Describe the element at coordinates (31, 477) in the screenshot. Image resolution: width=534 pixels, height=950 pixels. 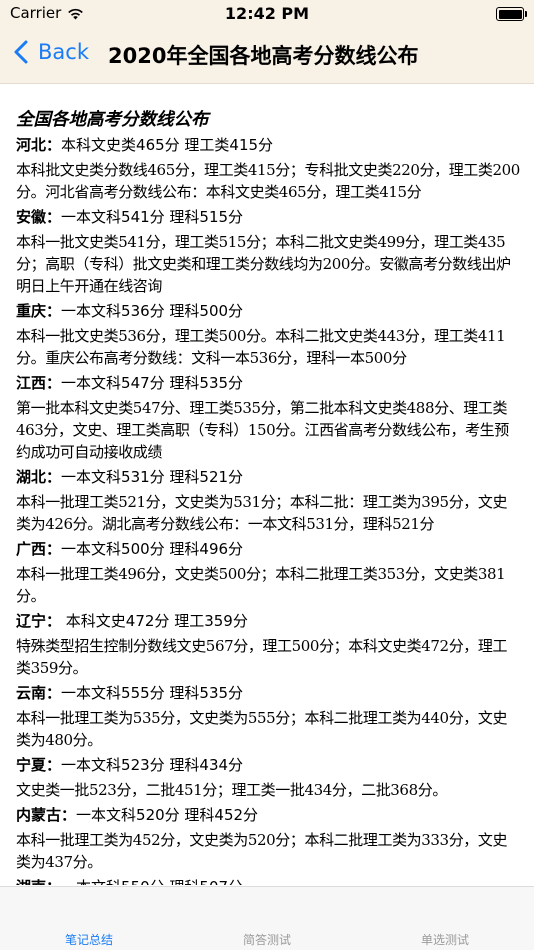
I see `region-name: 湖北` at that location.